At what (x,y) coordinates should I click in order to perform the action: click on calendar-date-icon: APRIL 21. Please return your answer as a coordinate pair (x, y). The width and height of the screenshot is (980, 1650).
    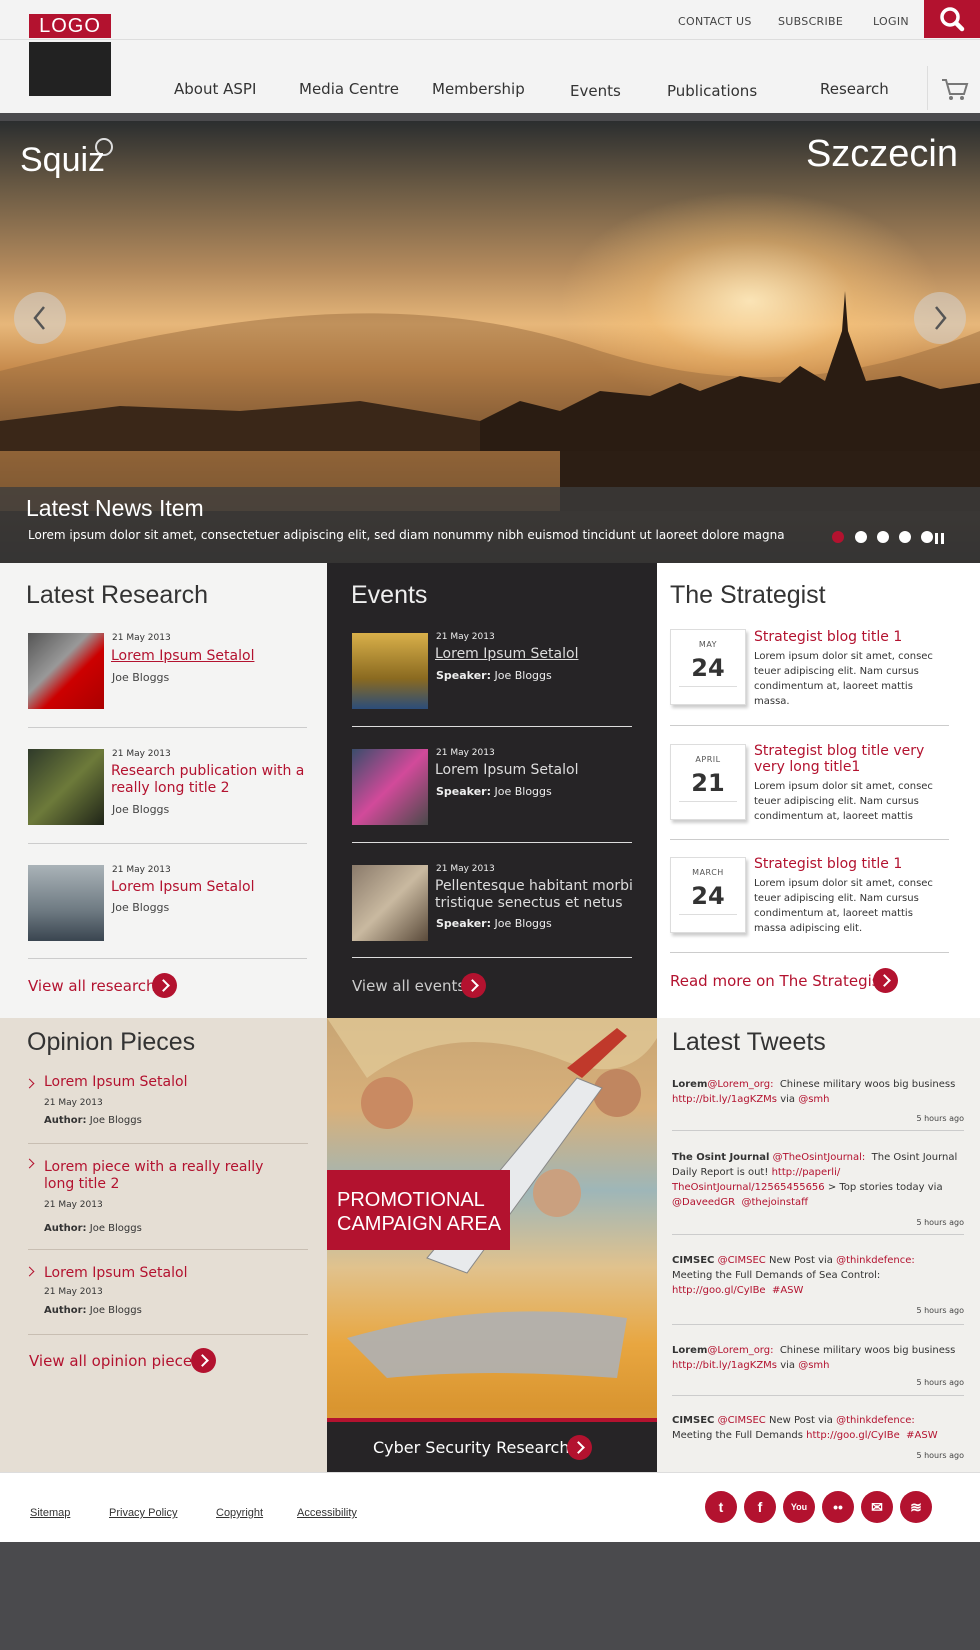
    Looking at the image, I should click on (708, 782).